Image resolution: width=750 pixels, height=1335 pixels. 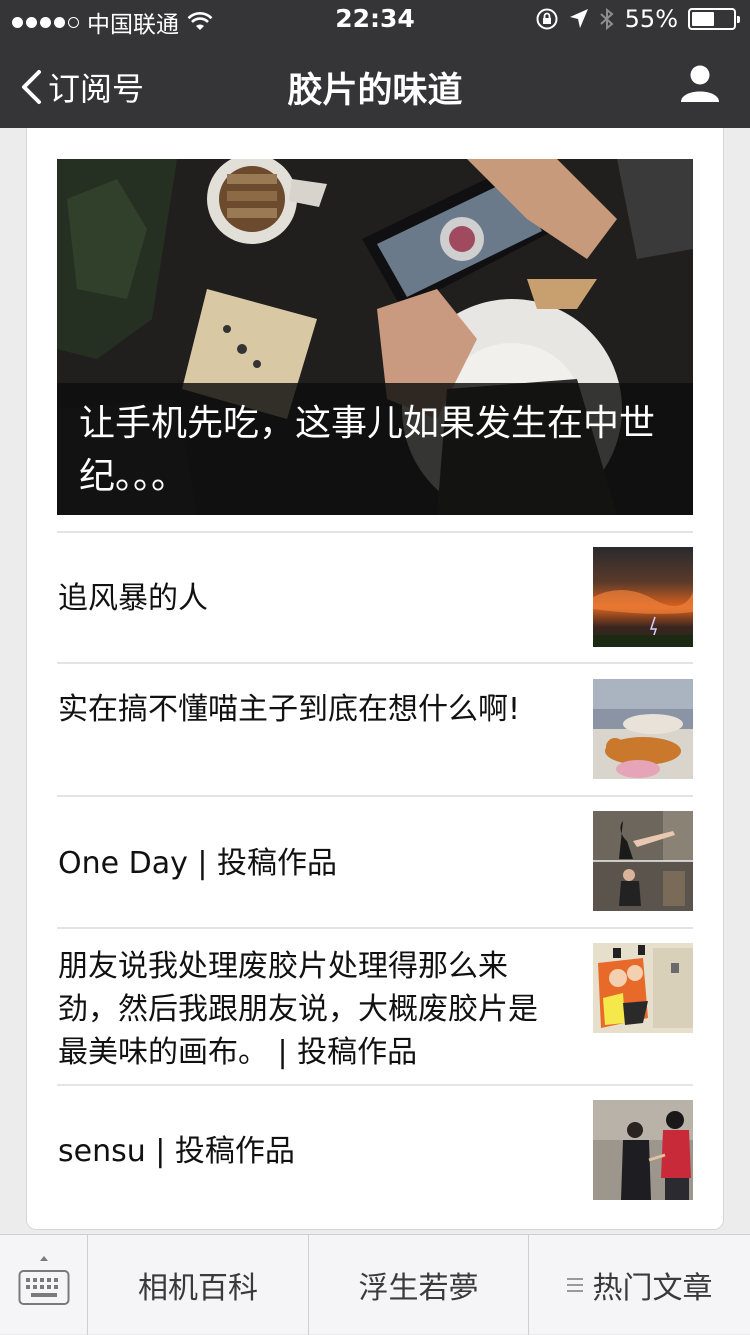 I want to click on keyboard-icon, so click(x=44, y=1280).